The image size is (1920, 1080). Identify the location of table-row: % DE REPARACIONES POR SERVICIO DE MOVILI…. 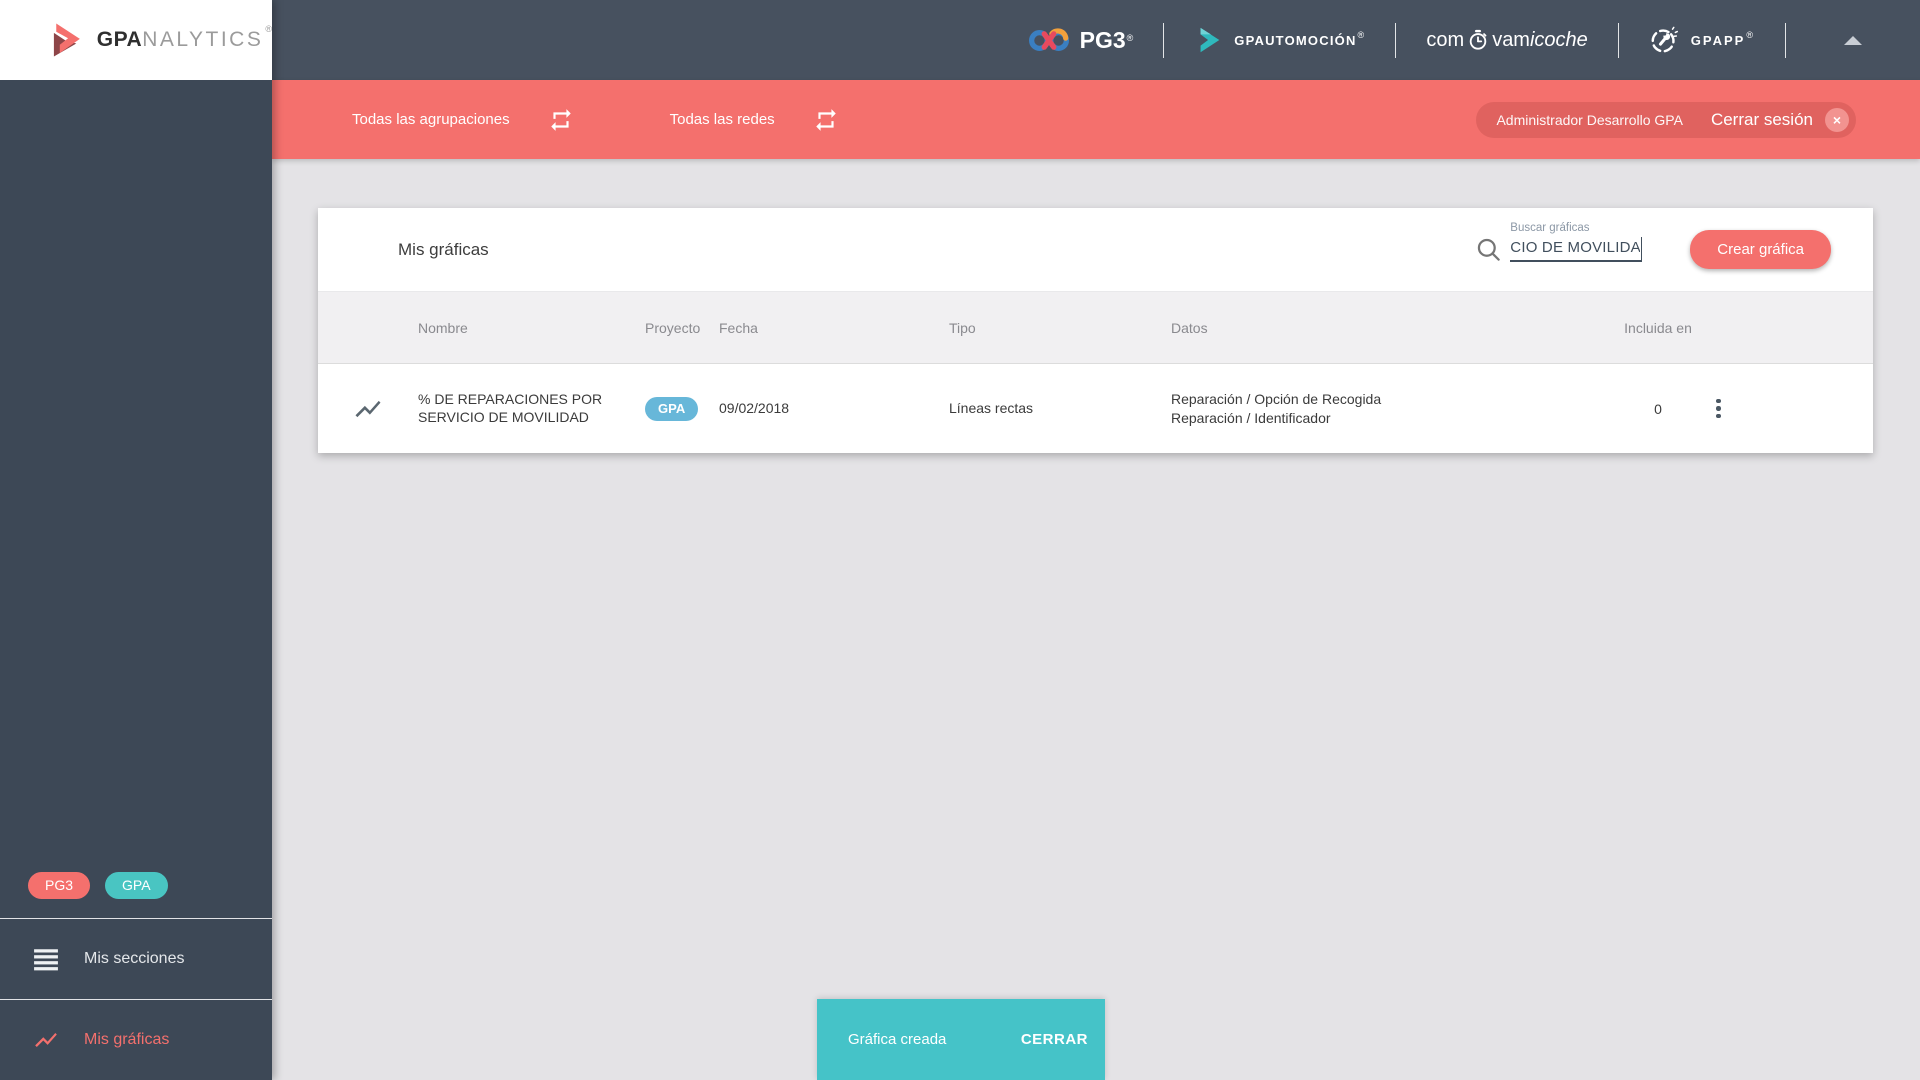
(1095, 408).